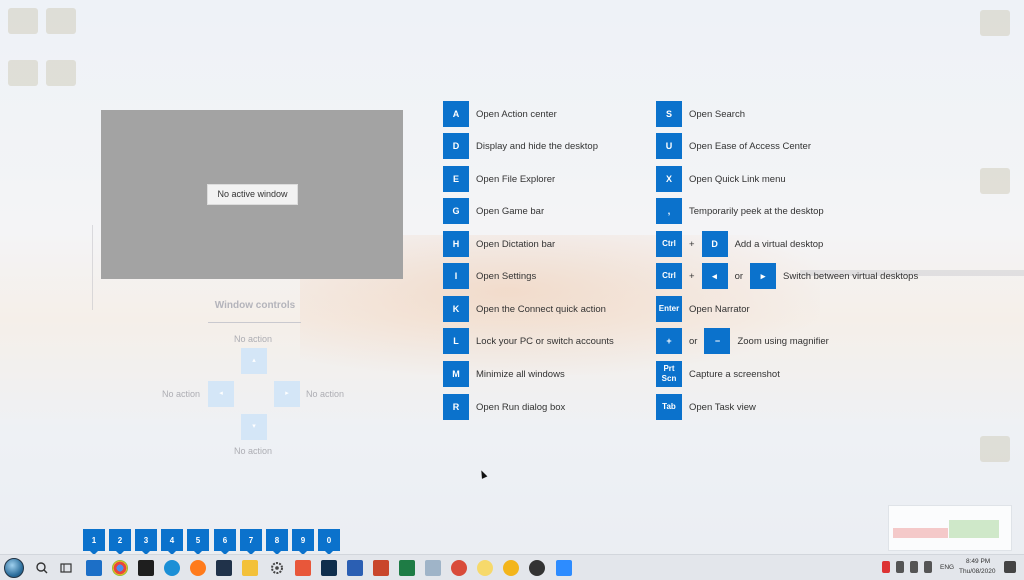 This screenshot has width=1024, height=580. I want to click on shortcut-description: Minimize all windows, so click(520, 374).